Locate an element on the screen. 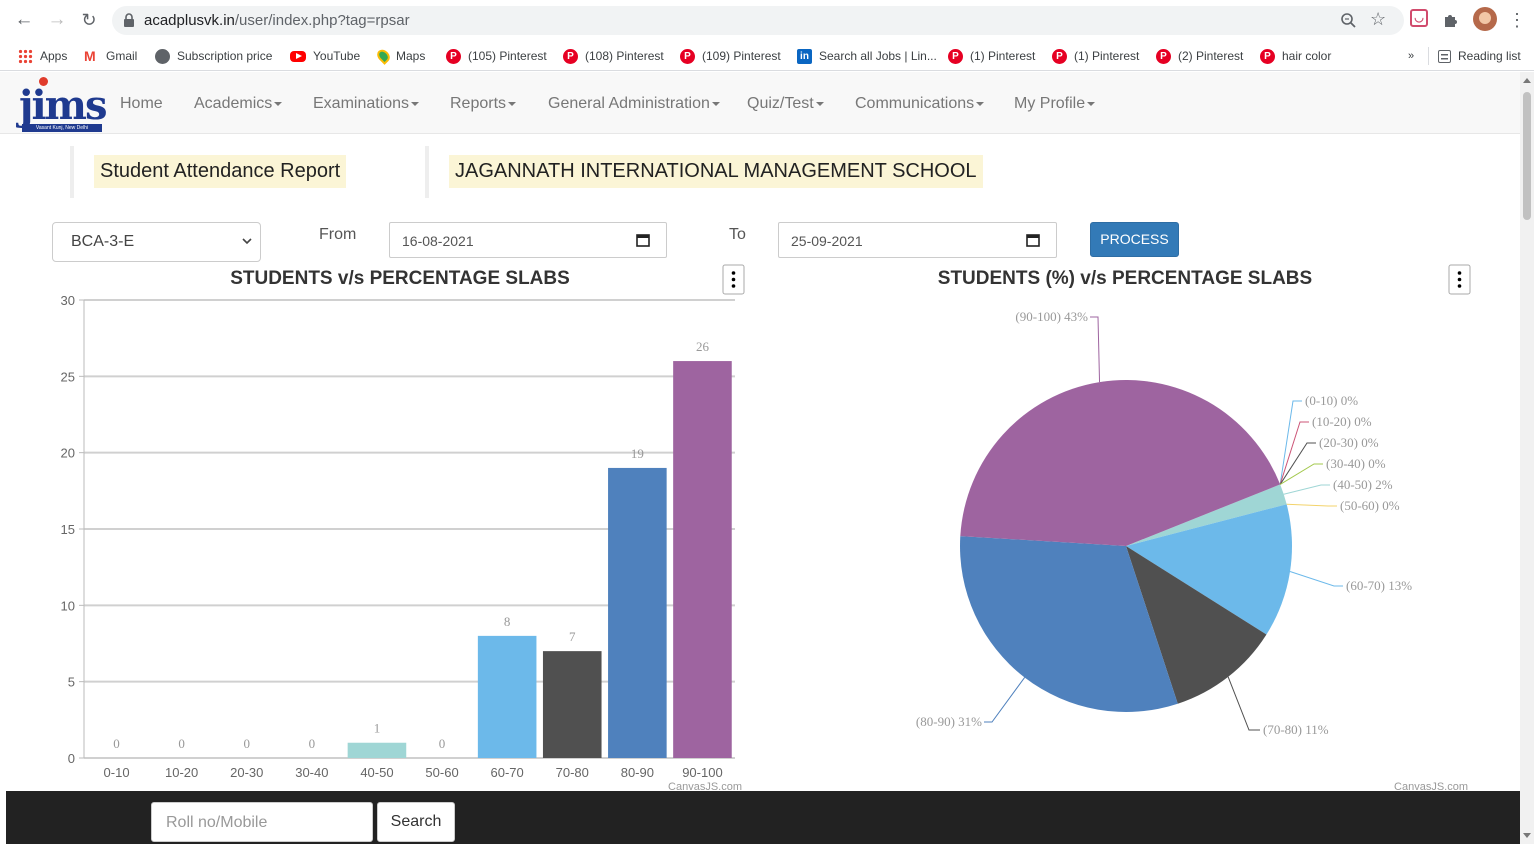 The height and width of the screenshot is (844, 1534). pie-chart-menu-button is located at coordinates (1459, 279).